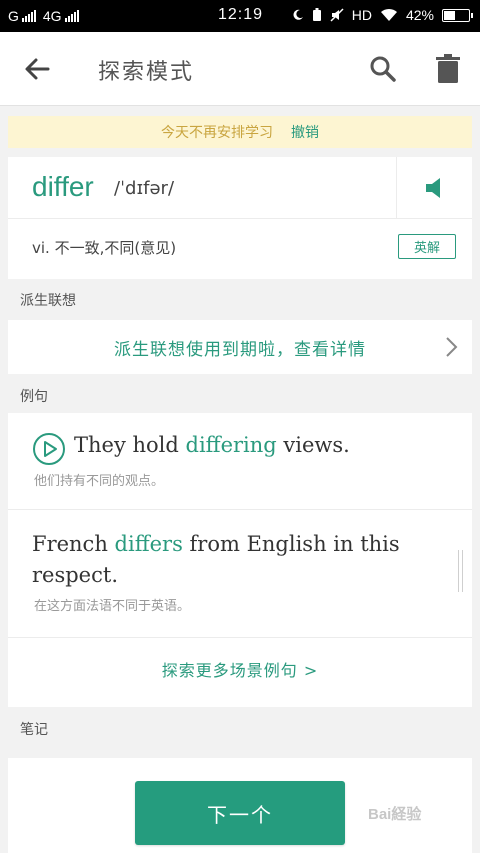  I want to click on trash-icon, so click(448, 69).